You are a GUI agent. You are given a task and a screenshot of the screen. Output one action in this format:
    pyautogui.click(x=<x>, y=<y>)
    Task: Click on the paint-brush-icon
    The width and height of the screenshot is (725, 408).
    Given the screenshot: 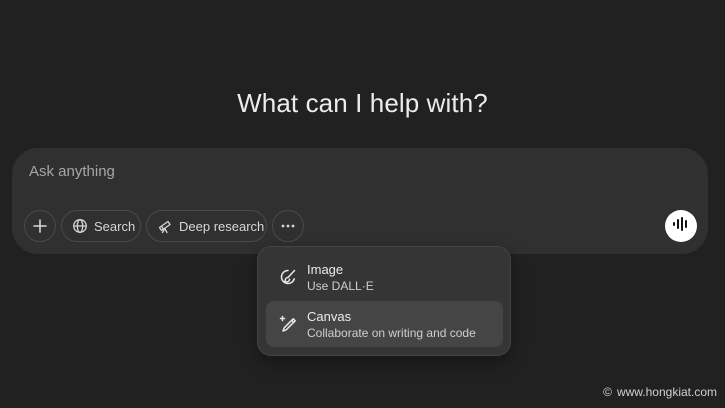 What is the action you would take?
    pyautogui.click(x=288, y=277)
    